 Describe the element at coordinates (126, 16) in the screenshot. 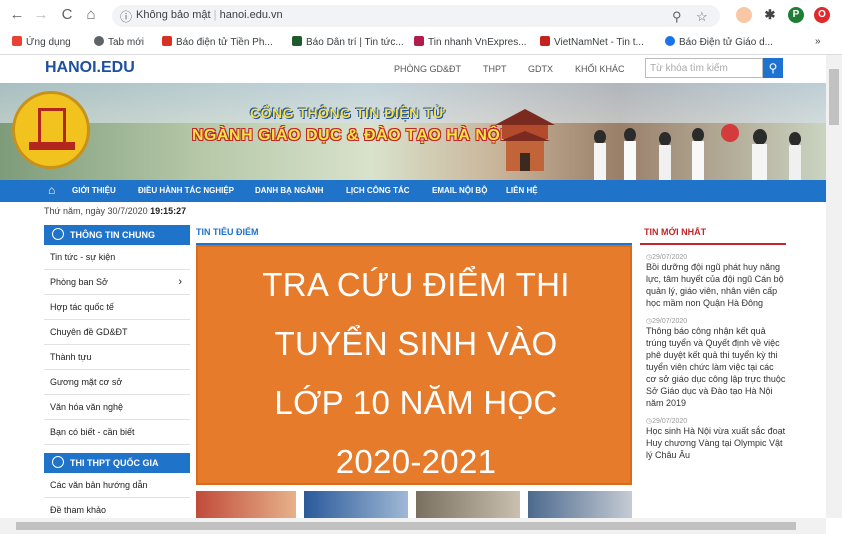

I see `info-icon: ⓘ` at that location.